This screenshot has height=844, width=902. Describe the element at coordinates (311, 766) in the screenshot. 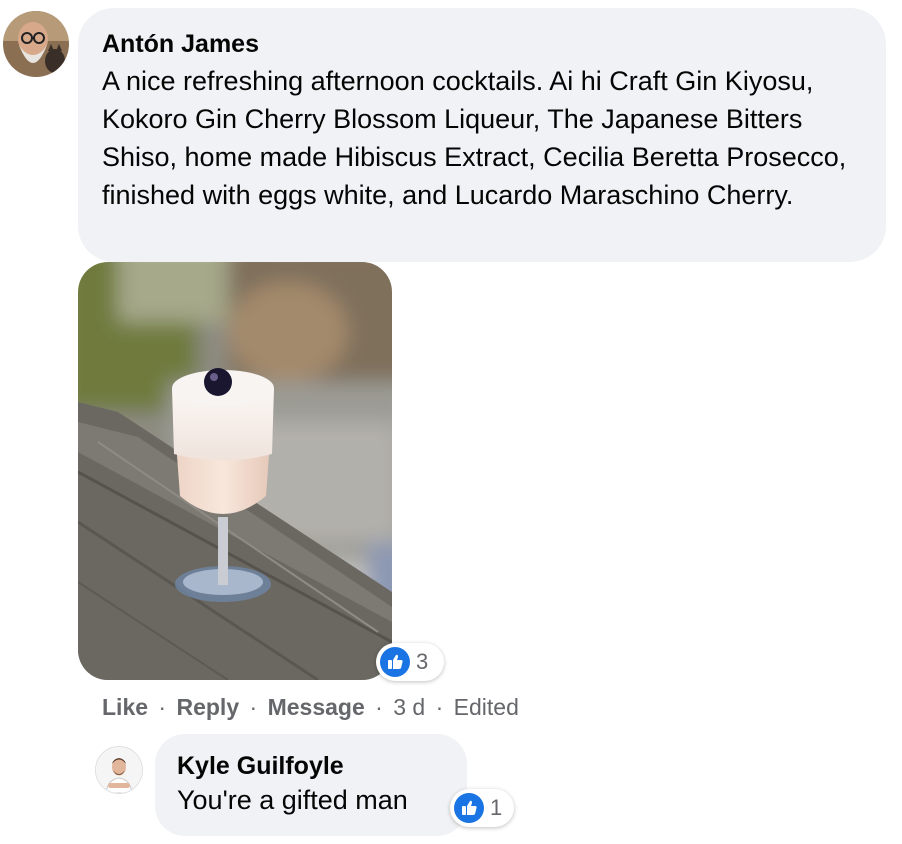

I see `reply-author: Kyle Guilfoyle` at that location.